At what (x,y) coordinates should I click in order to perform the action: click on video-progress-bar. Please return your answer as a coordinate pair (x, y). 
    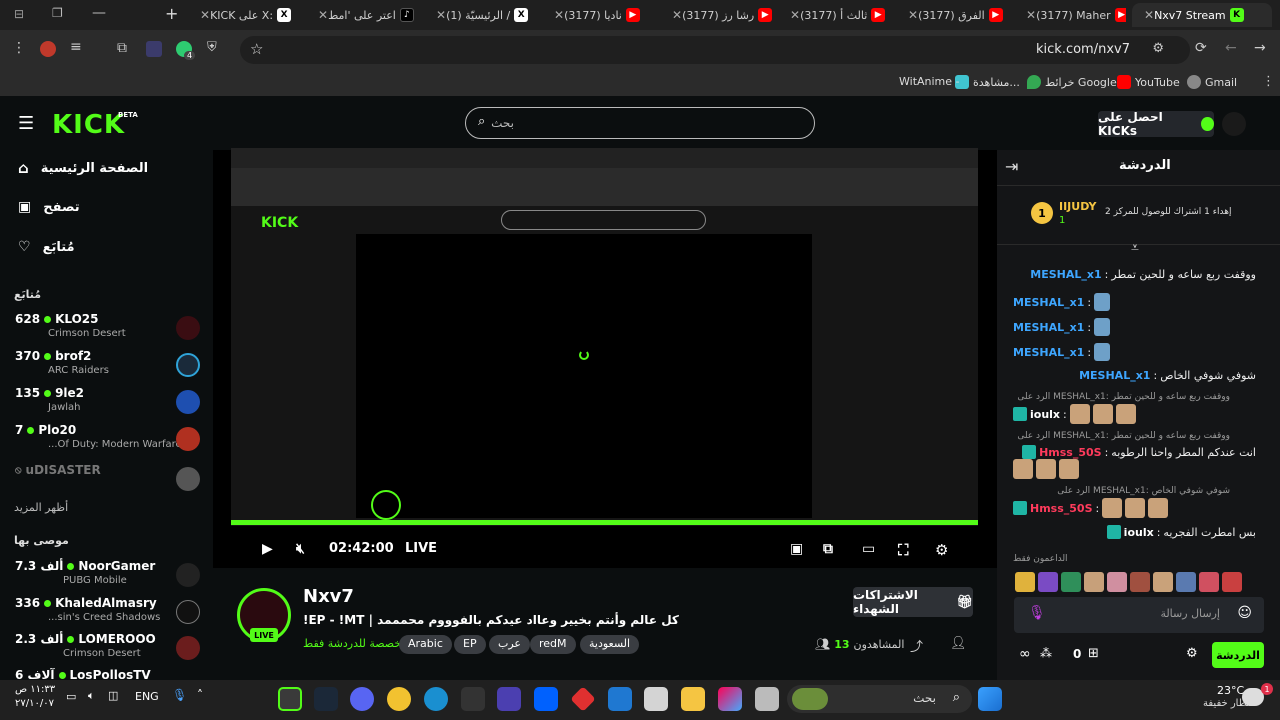
    Looking at the image, I should click on (604, 522).